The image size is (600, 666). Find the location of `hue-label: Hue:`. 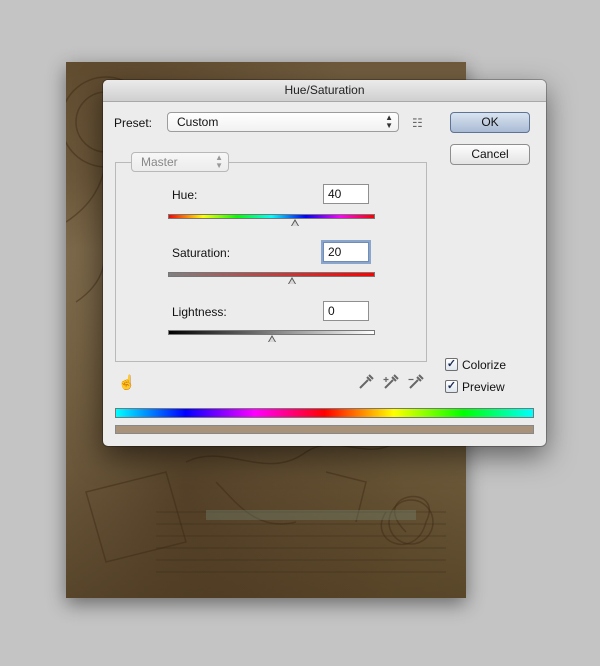

hue-label: Hue: is located at coordinates (185, 195).